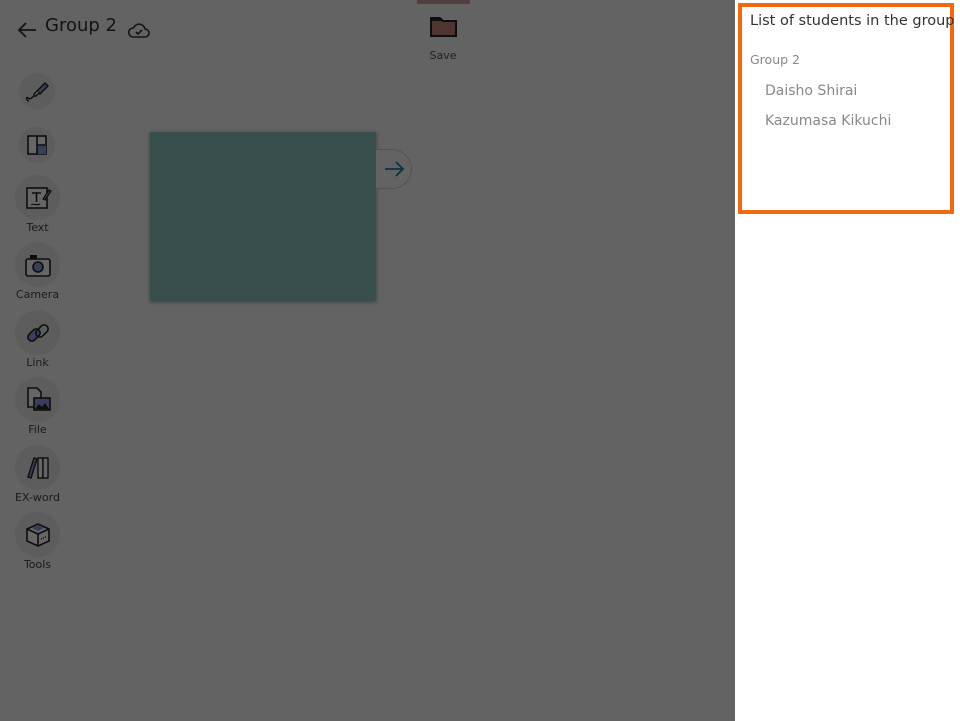 This screenshot has width=960, height=721. I want to click on text-edit-icon, so click(38, 197).